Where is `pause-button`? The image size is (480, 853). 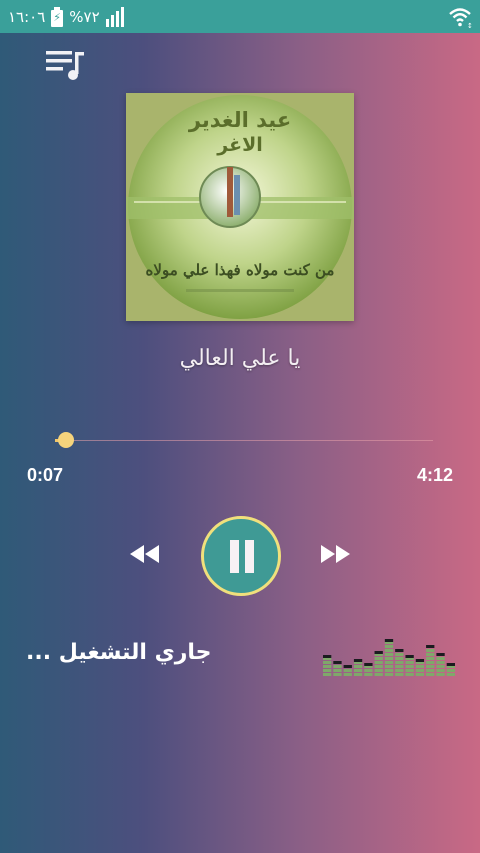 pause-button is located at coordinates (241, 556).